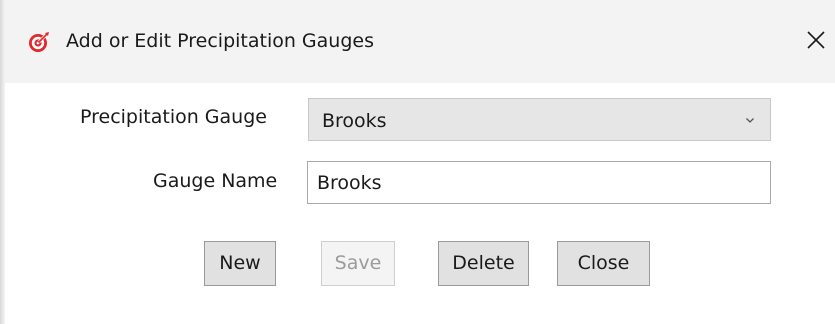 The height and width of the screenshot is (324, 835). I want to click on select-value: Brooks, so click(354, 121).